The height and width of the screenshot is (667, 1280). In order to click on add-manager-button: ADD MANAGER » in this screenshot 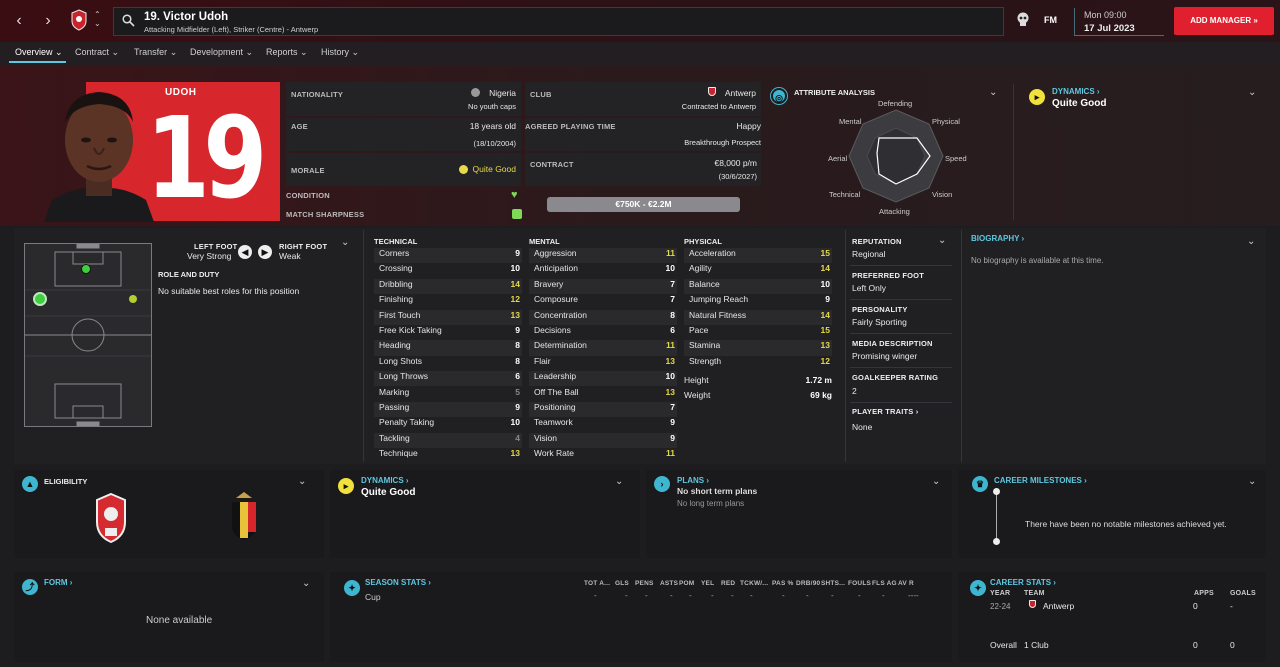, I will do `click(1224, 21)`.